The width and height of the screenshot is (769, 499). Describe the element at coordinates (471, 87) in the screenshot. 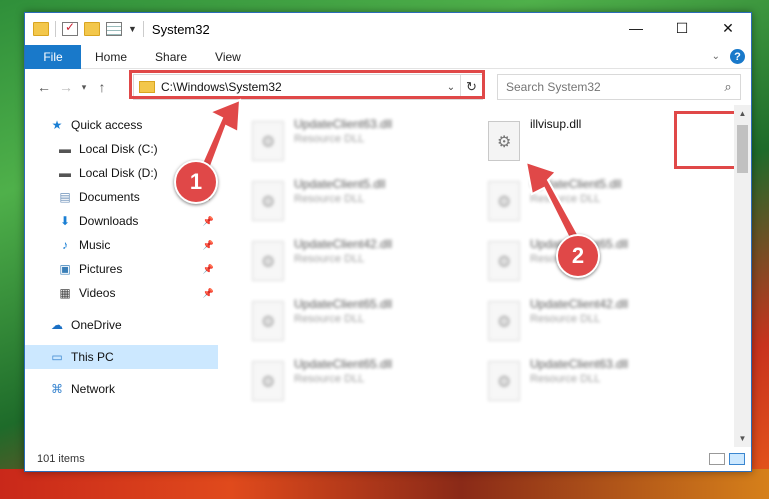

I see `refresh-icon: ↻` at that location.